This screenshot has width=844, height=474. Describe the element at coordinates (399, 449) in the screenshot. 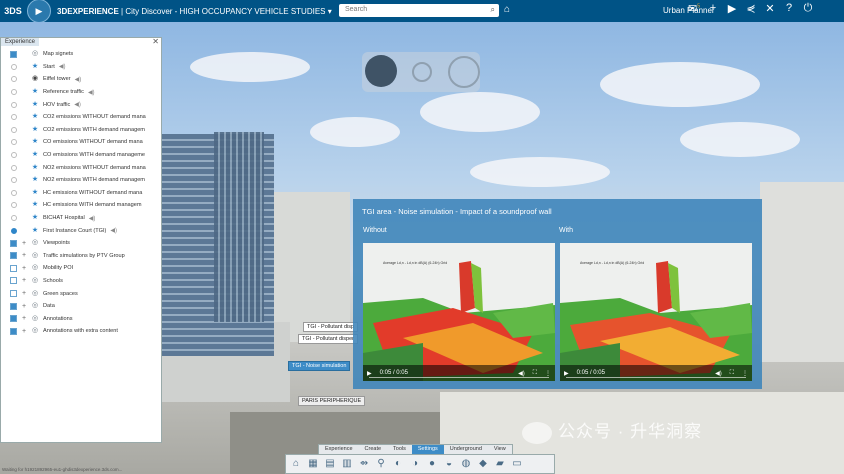

I see `action-bar-tab: Tools` at that location.